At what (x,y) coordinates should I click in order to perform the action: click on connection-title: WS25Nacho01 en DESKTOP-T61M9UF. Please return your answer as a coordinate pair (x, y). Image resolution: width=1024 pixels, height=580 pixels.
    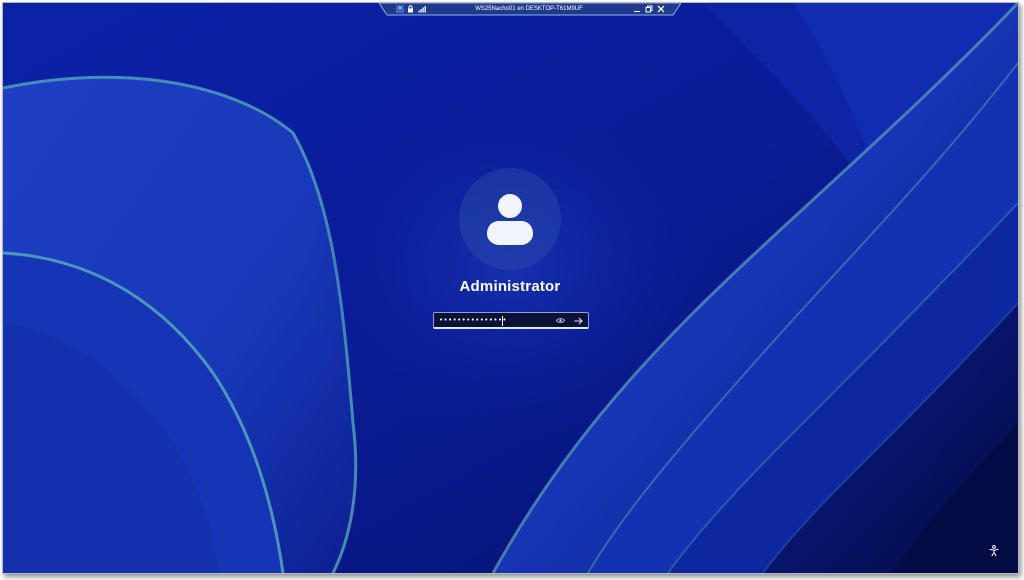
    Looking at the image, I should click on (529, 9).